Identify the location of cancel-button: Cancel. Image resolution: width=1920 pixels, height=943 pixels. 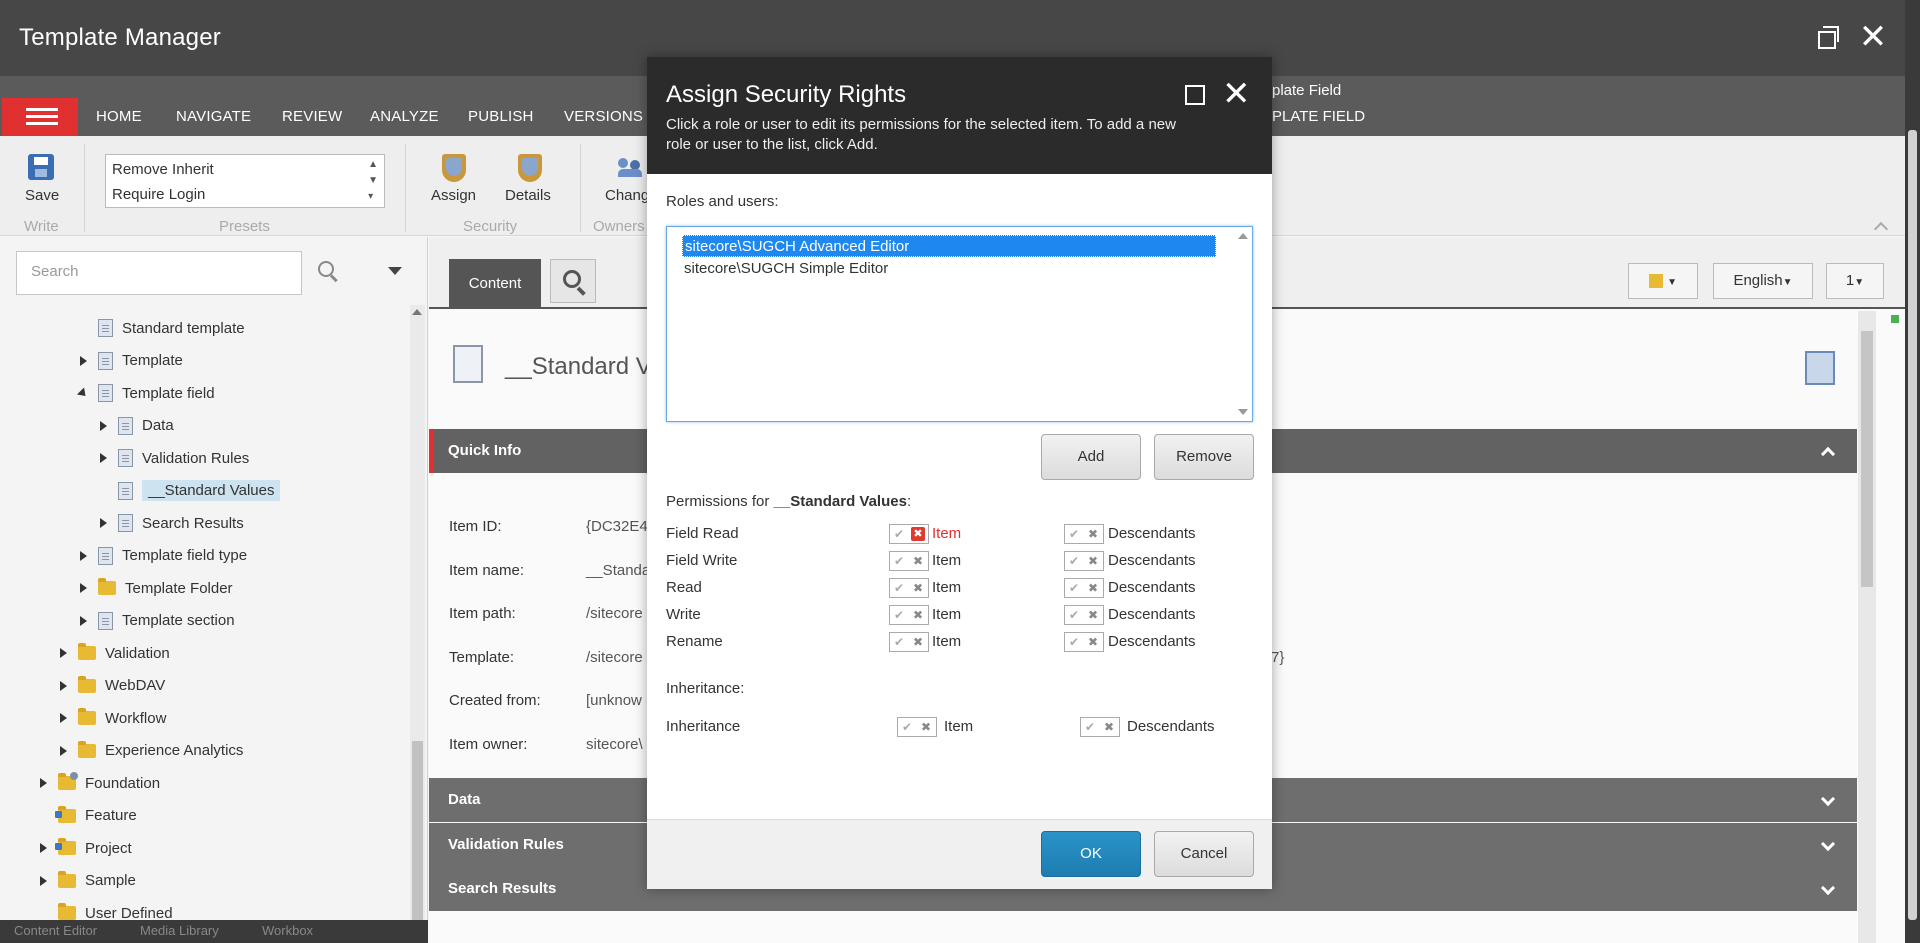
(1204, 854).